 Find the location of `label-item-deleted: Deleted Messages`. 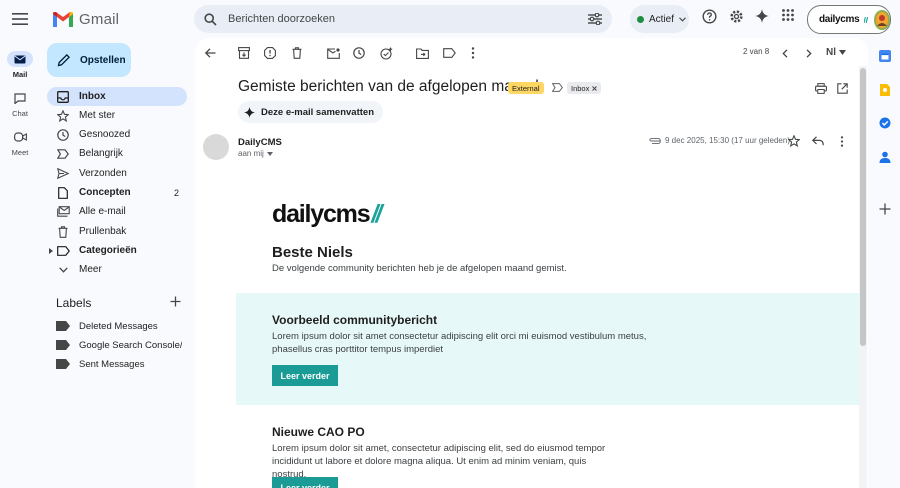

label-item-deleted: Deleted Messages is located at coordinates (119, 326).